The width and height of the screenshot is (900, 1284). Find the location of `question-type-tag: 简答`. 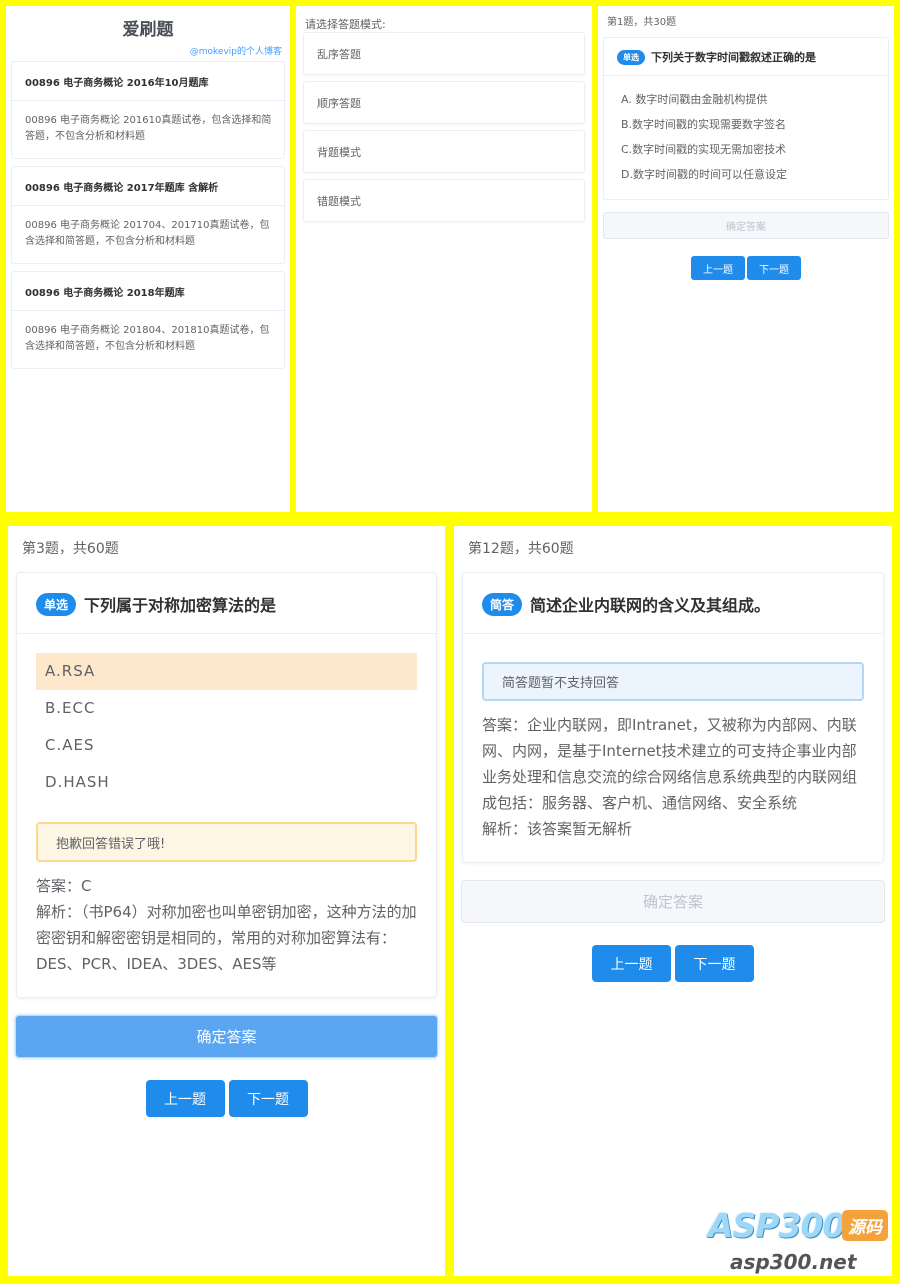

question-type-tag: 简答 is located at coordinates (502, 604).